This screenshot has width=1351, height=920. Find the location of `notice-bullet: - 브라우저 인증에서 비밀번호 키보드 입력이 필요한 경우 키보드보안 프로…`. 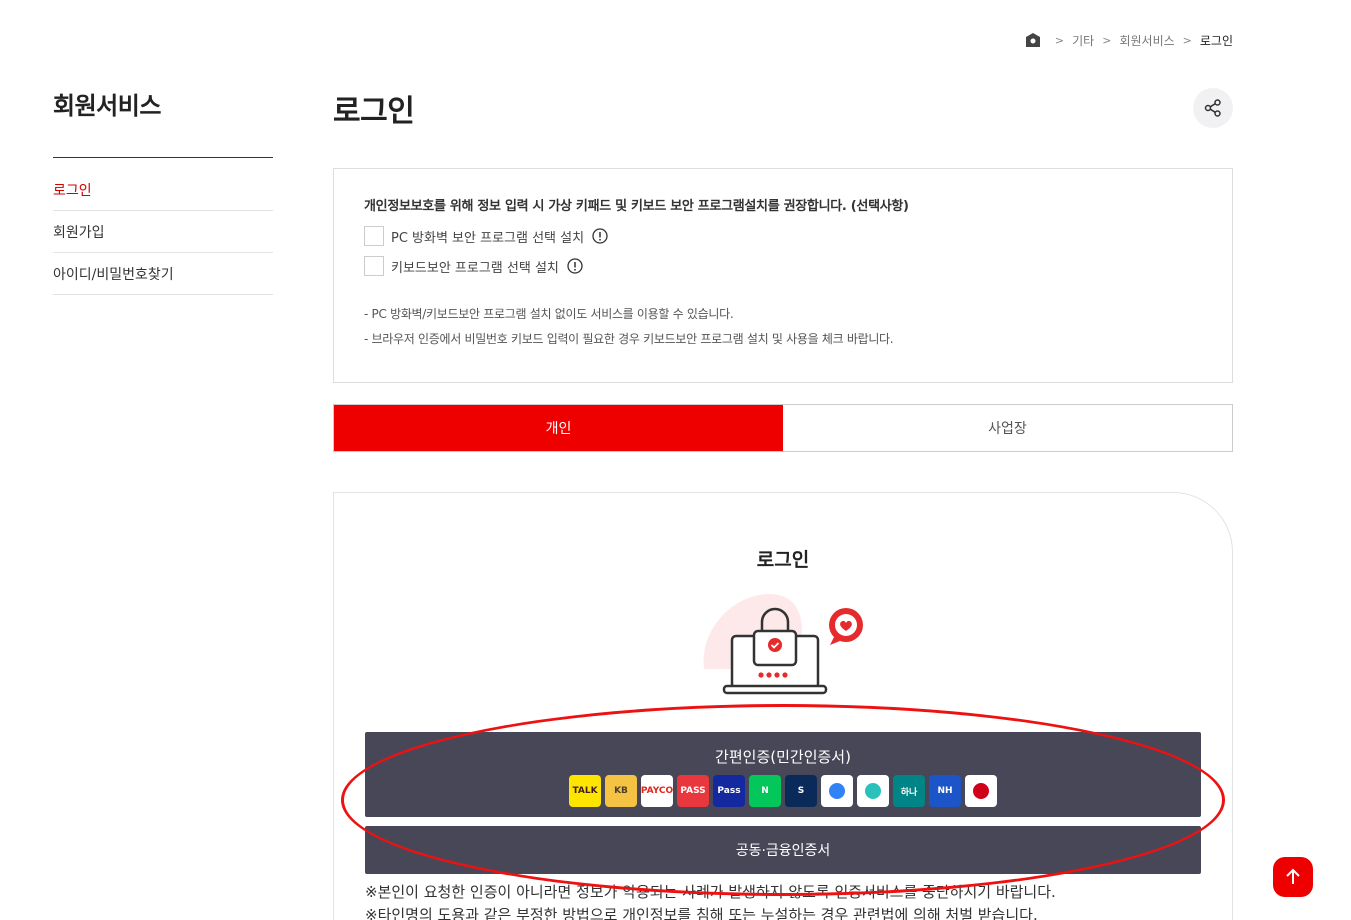

notice-bullet: - 브라우저 인증에서 비밀번호 키보드 입력이 필요한 경우 키보드보안 프로… is located at coordinates (629, 339).